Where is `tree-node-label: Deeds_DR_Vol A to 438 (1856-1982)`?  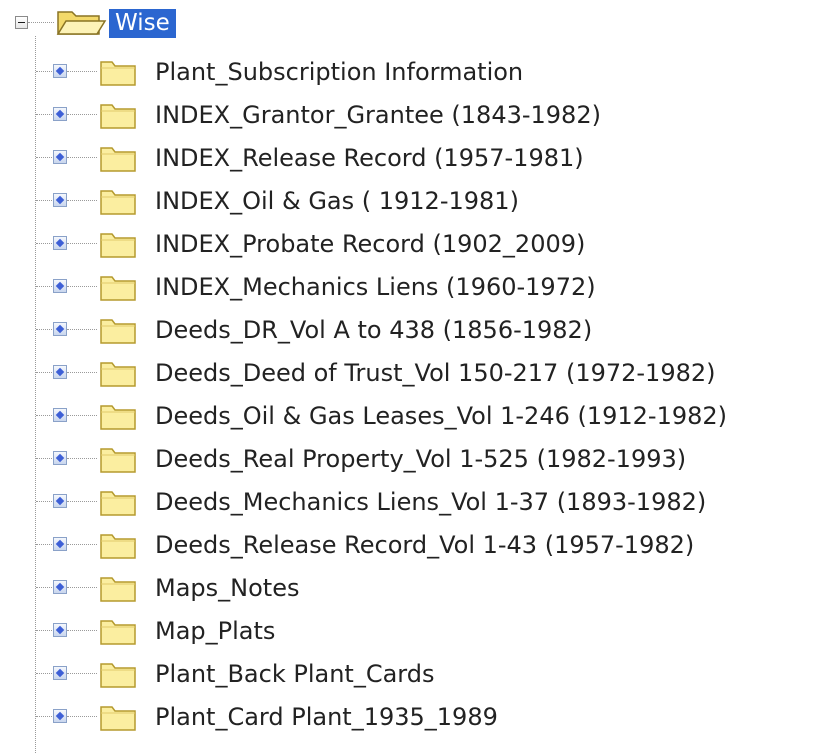
tree-node-label: Deeds_DR_Vol A to 438 (1856-1982) is located at coordinates (374, 330).